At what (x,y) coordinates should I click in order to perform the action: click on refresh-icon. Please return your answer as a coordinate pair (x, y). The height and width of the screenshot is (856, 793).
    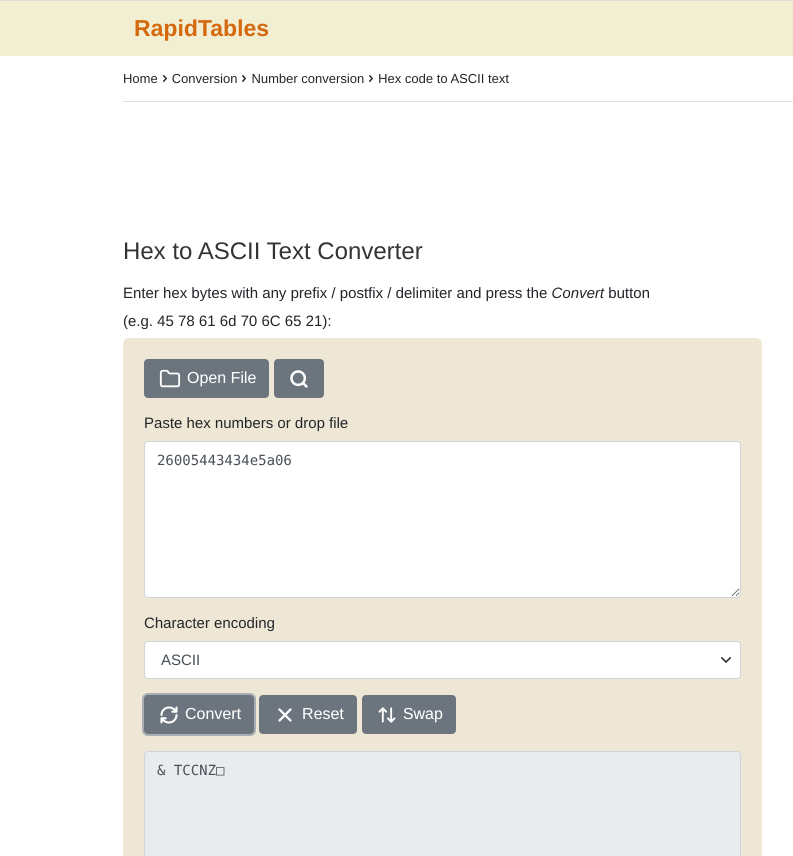
    Looking at the image, I should click on (169, 714).